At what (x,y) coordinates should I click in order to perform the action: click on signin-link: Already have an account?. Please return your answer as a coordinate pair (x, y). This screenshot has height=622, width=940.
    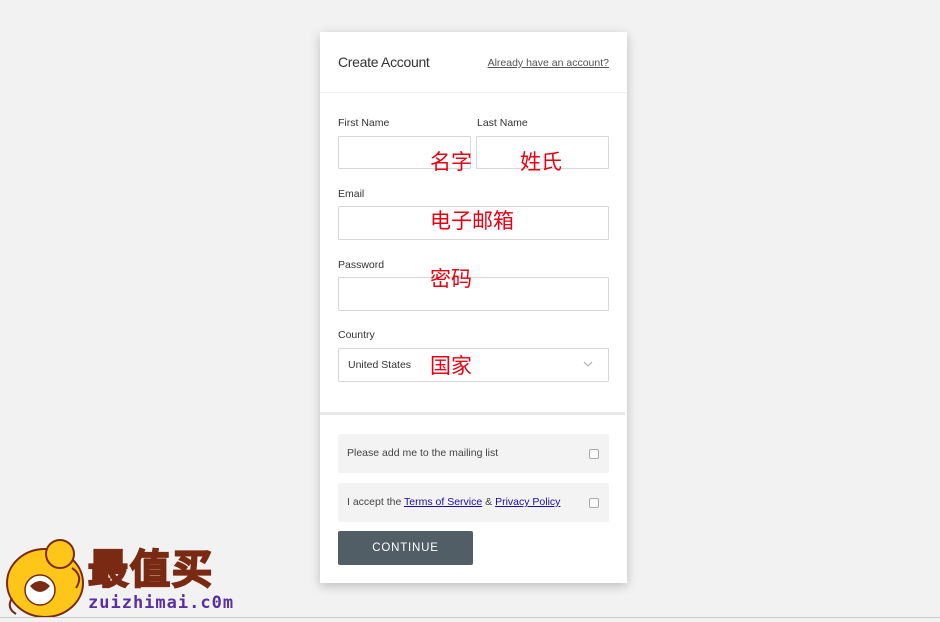
    Looking at the image, I should click on (548, 63).